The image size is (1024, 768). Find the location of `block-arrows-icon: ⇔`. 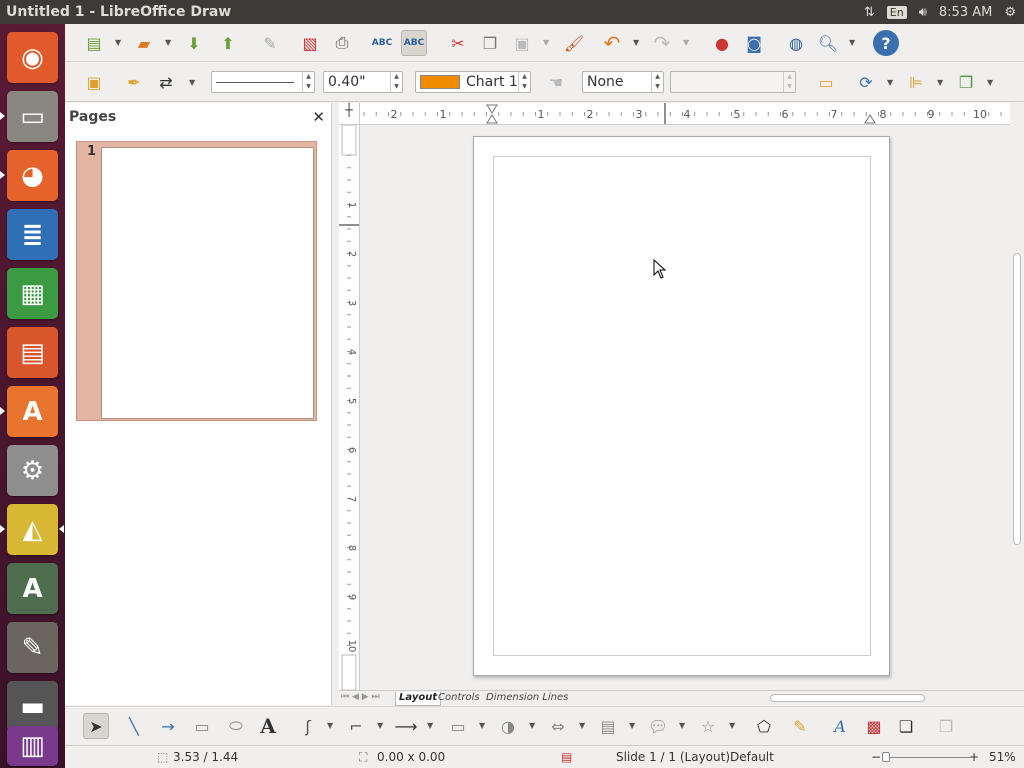

block-arrows-icon: ⇔ is located at coordinates (558, 726).